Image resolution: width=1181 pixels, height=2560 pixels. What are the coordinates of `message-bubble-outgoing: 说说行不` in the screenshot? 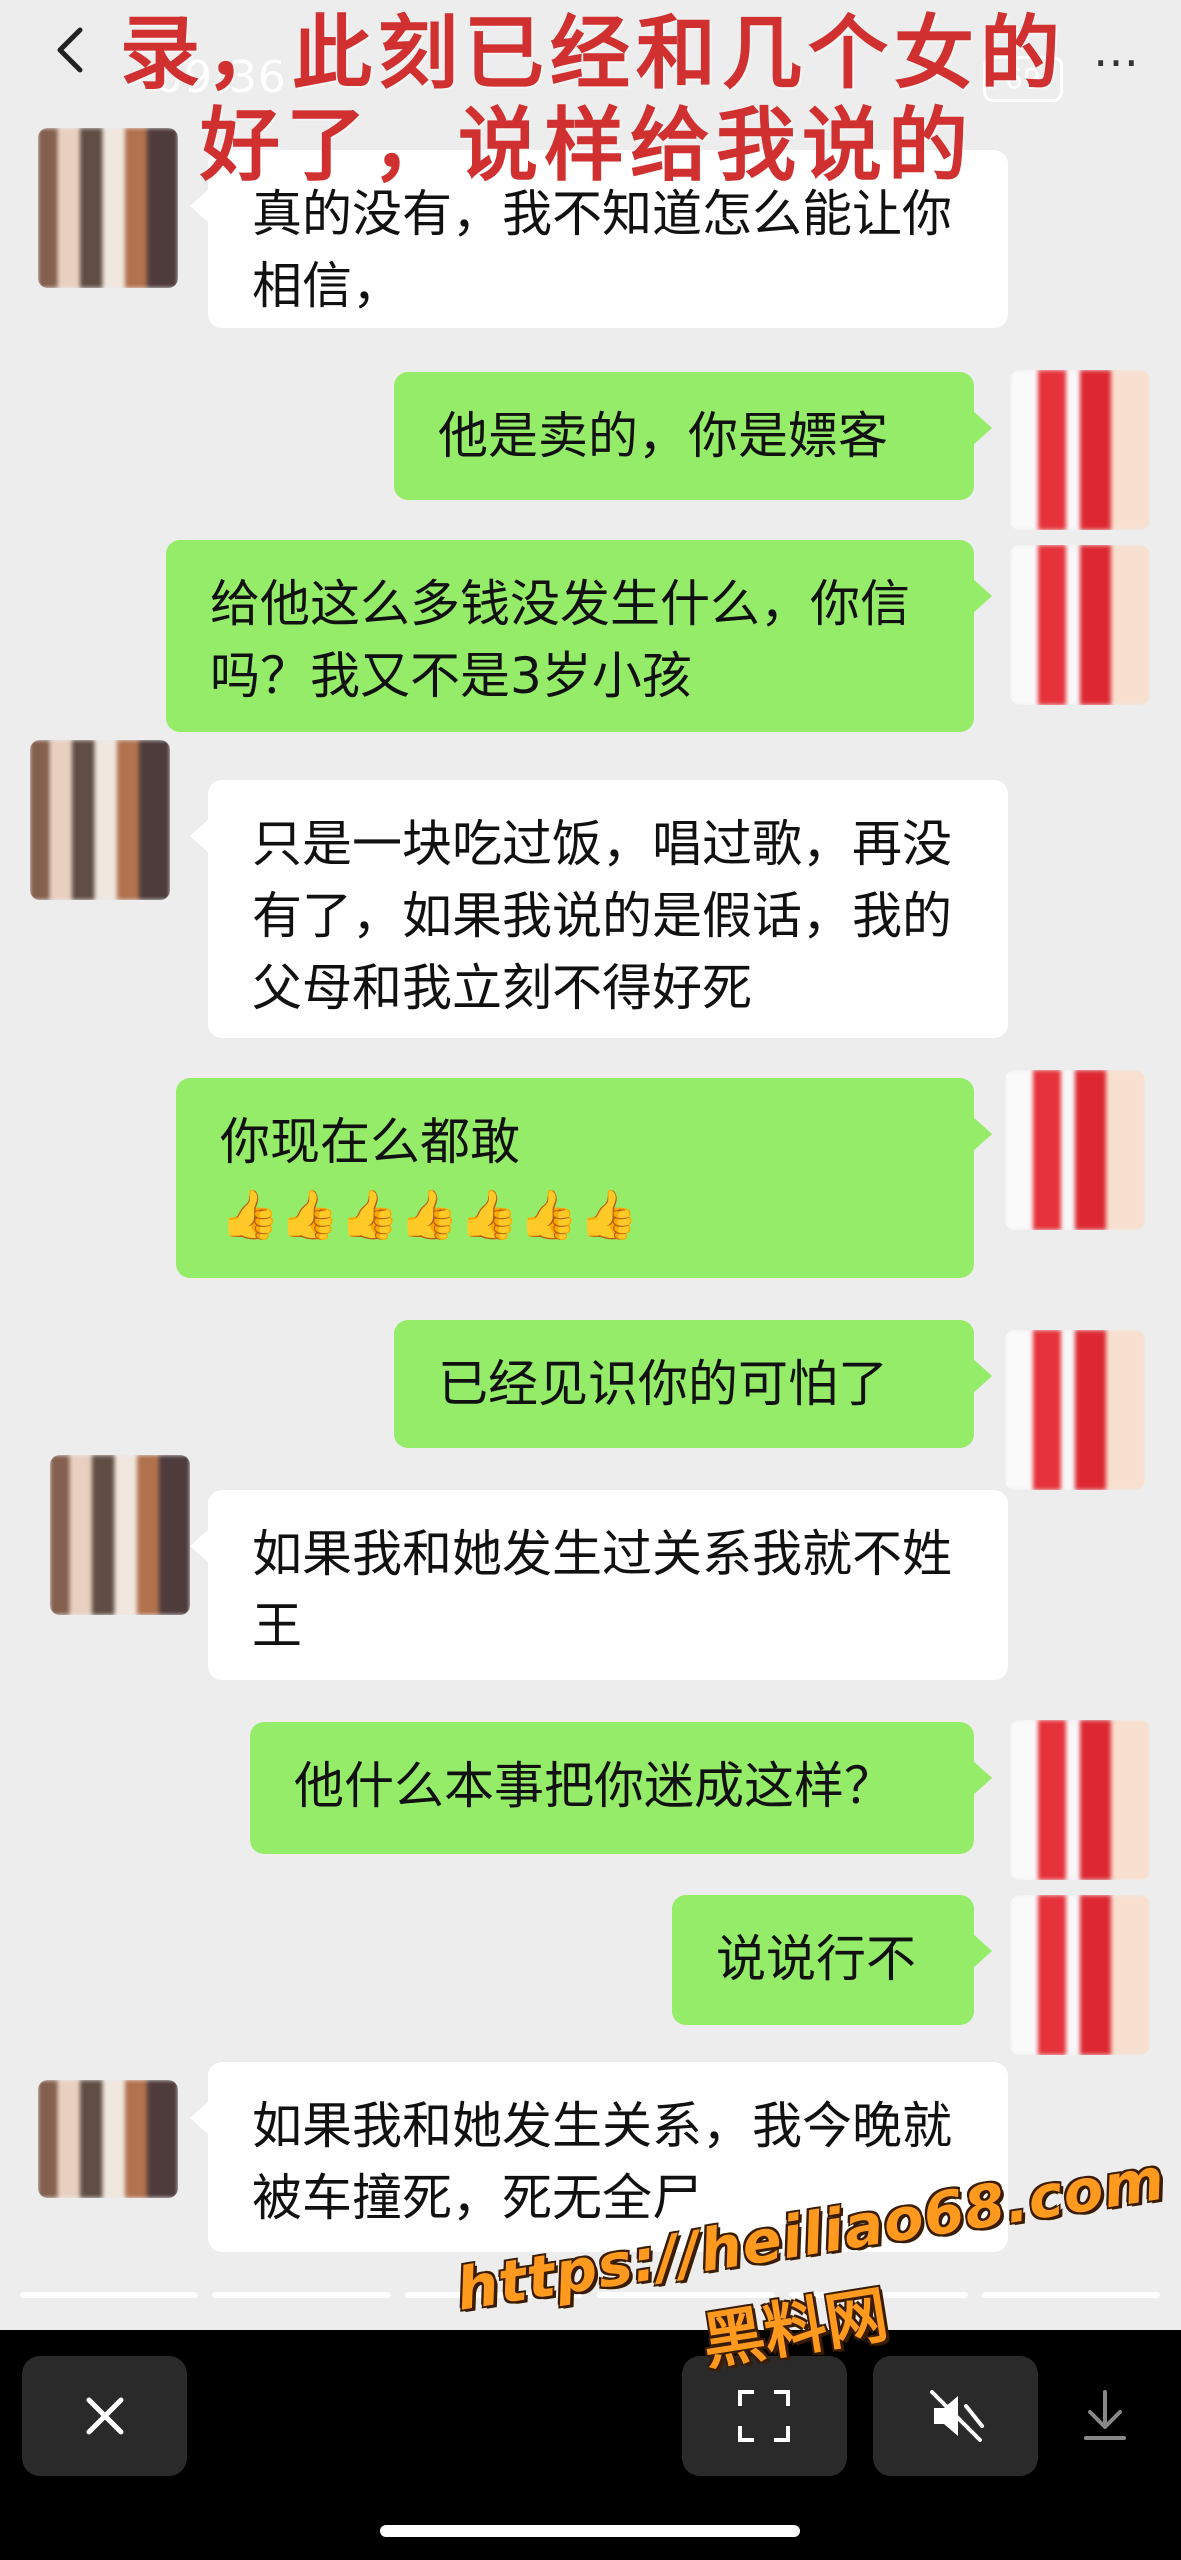 It's located at (832, 1960).